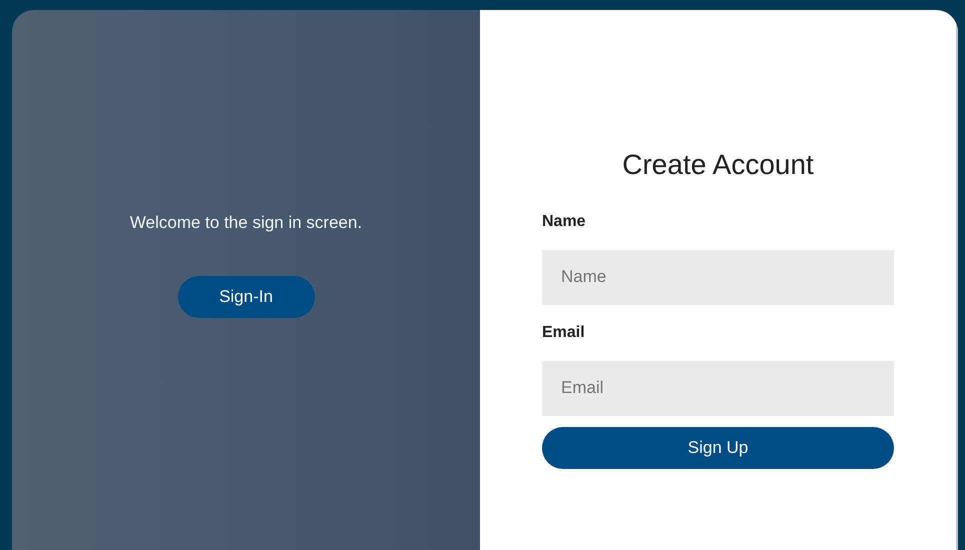 The width and height of the screenshot is (965, 550). Describe the element at coordinates (246, 223) in the screenshot. I see `welcome-message: Welcome to the sign in screen.` at that location.